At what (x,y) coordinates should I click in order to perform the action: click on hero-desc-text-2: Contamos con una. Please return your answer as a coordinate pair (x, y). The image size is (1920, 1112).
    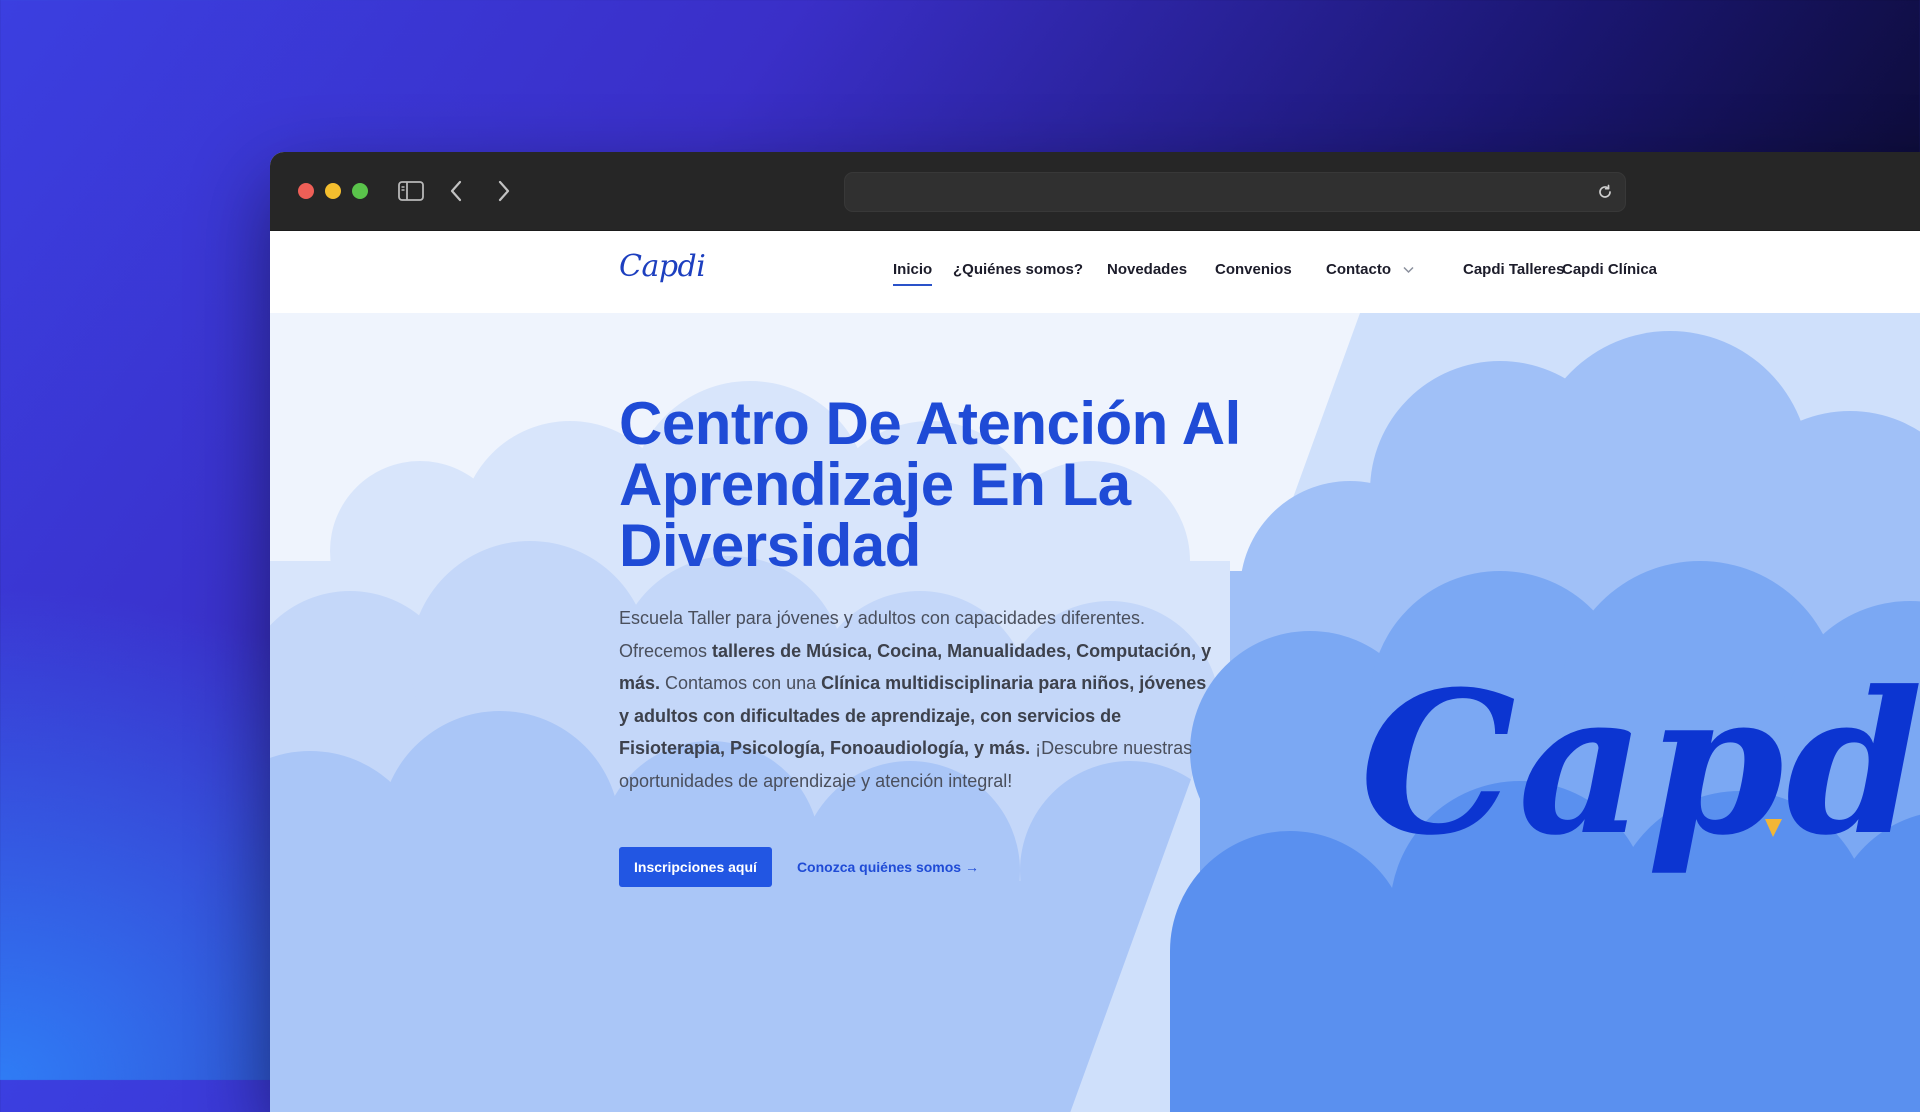
    Looking at the image, I should click on (741, 683).